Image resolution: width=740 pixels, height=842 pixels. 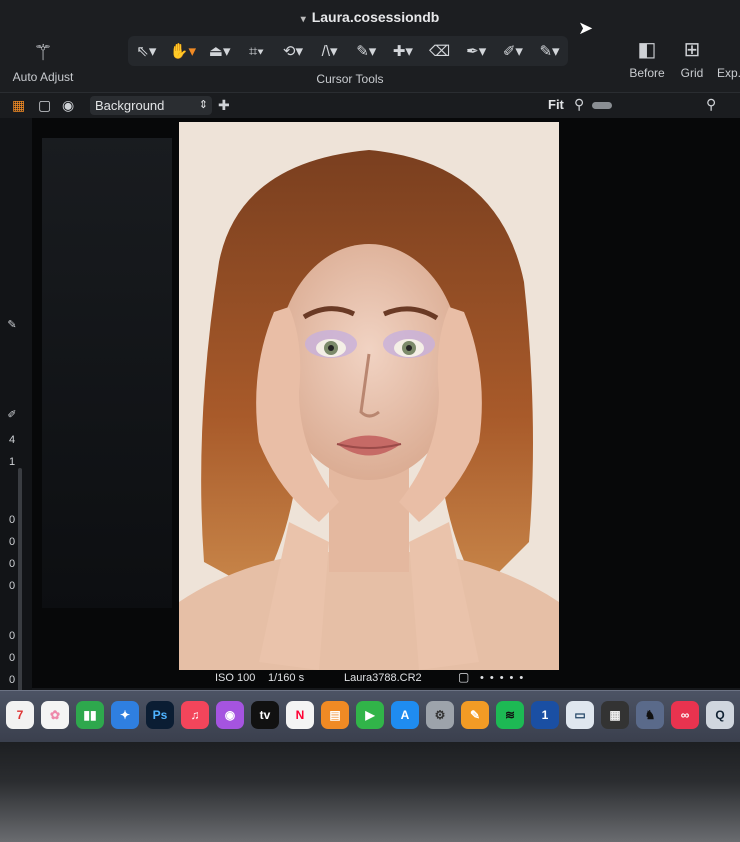 What do you see at coordinates (183, 51) in the screenshot?
I see `pan-tool: ✋▾` at bounding box center [183, 51].